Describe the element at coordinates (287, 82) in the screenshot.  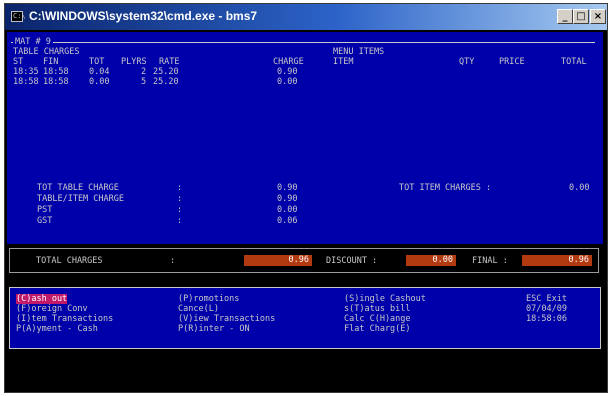
I see `row-charge: 0.00` at that location.